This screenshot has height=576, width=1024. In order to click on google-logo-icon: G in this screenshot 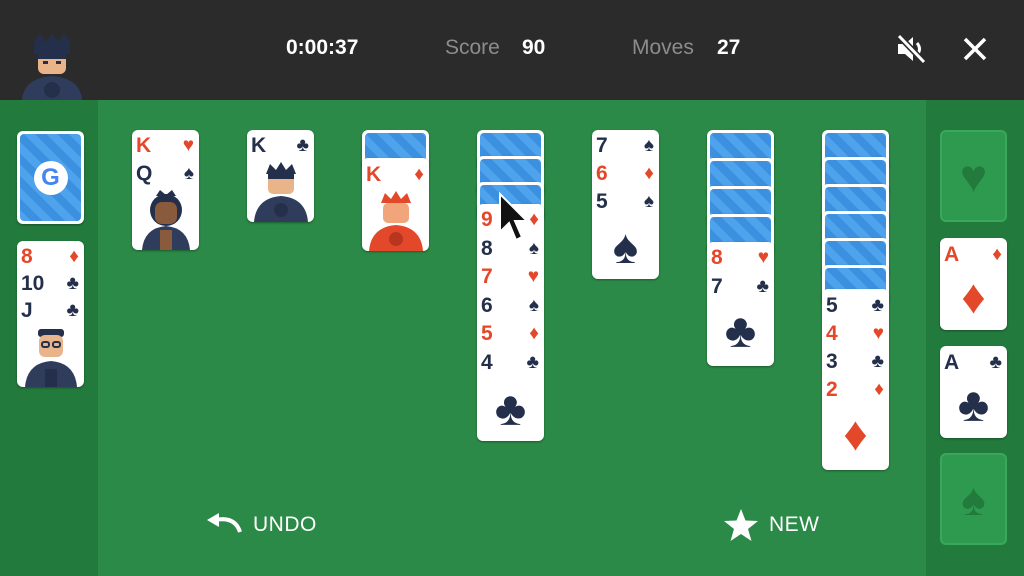, I will do `click(50, 177)`.